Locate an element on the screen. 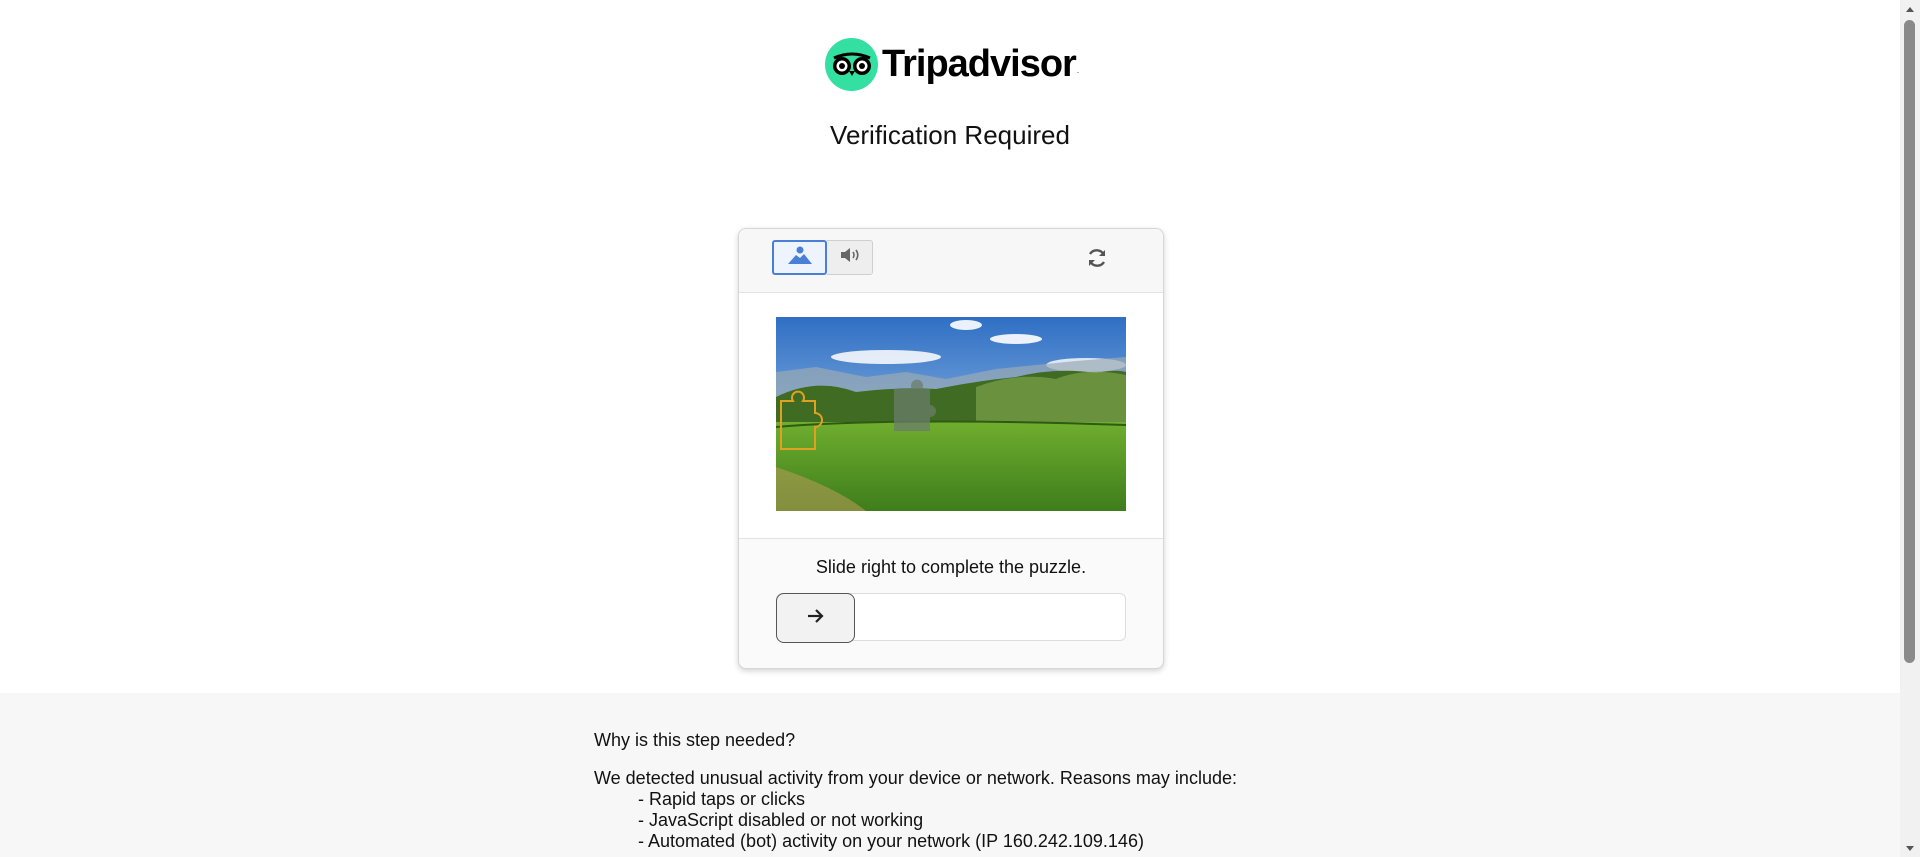 This screenshot has height=857, width=1920. captcha-card: Slide right to complete the puzzle. is located at coordinates (951, 448).